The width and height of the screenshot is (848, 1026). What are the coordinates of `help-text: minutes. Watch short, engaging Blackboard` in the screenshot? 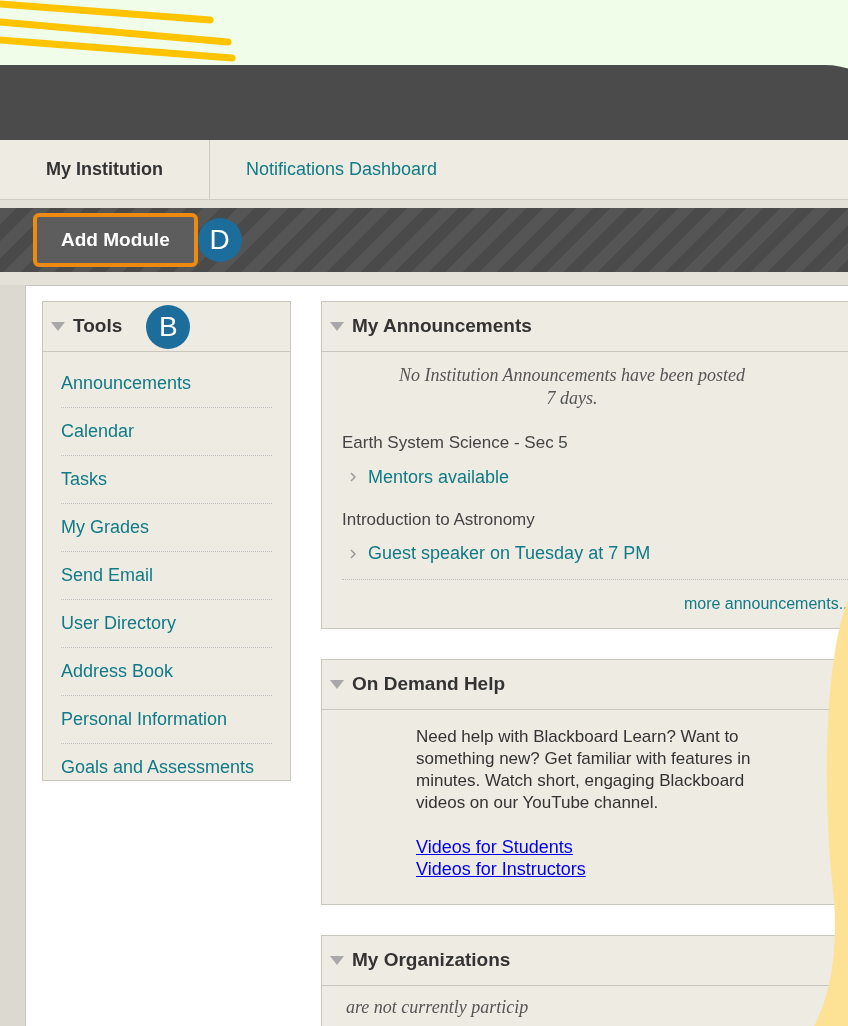 It's located at (581, 781).